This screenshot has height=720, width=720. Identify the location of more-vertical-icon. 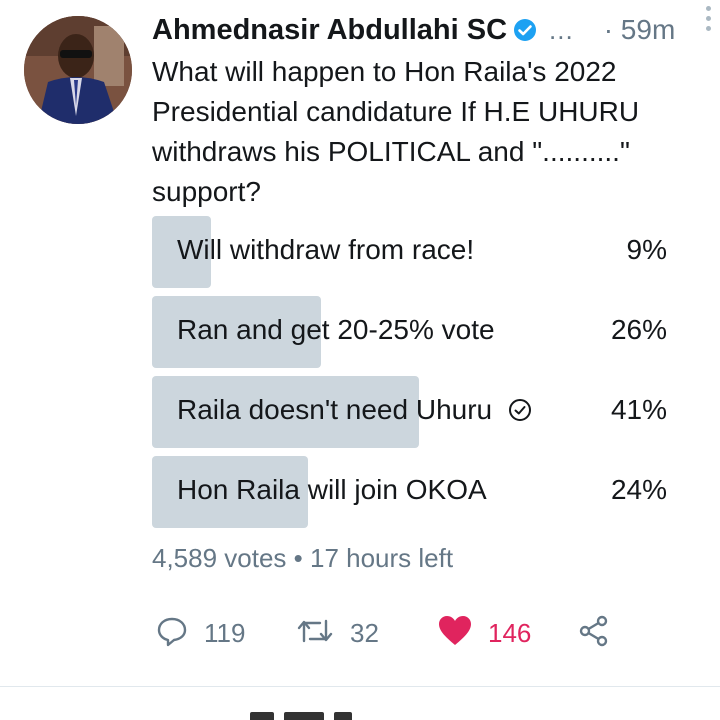
(708, 18).